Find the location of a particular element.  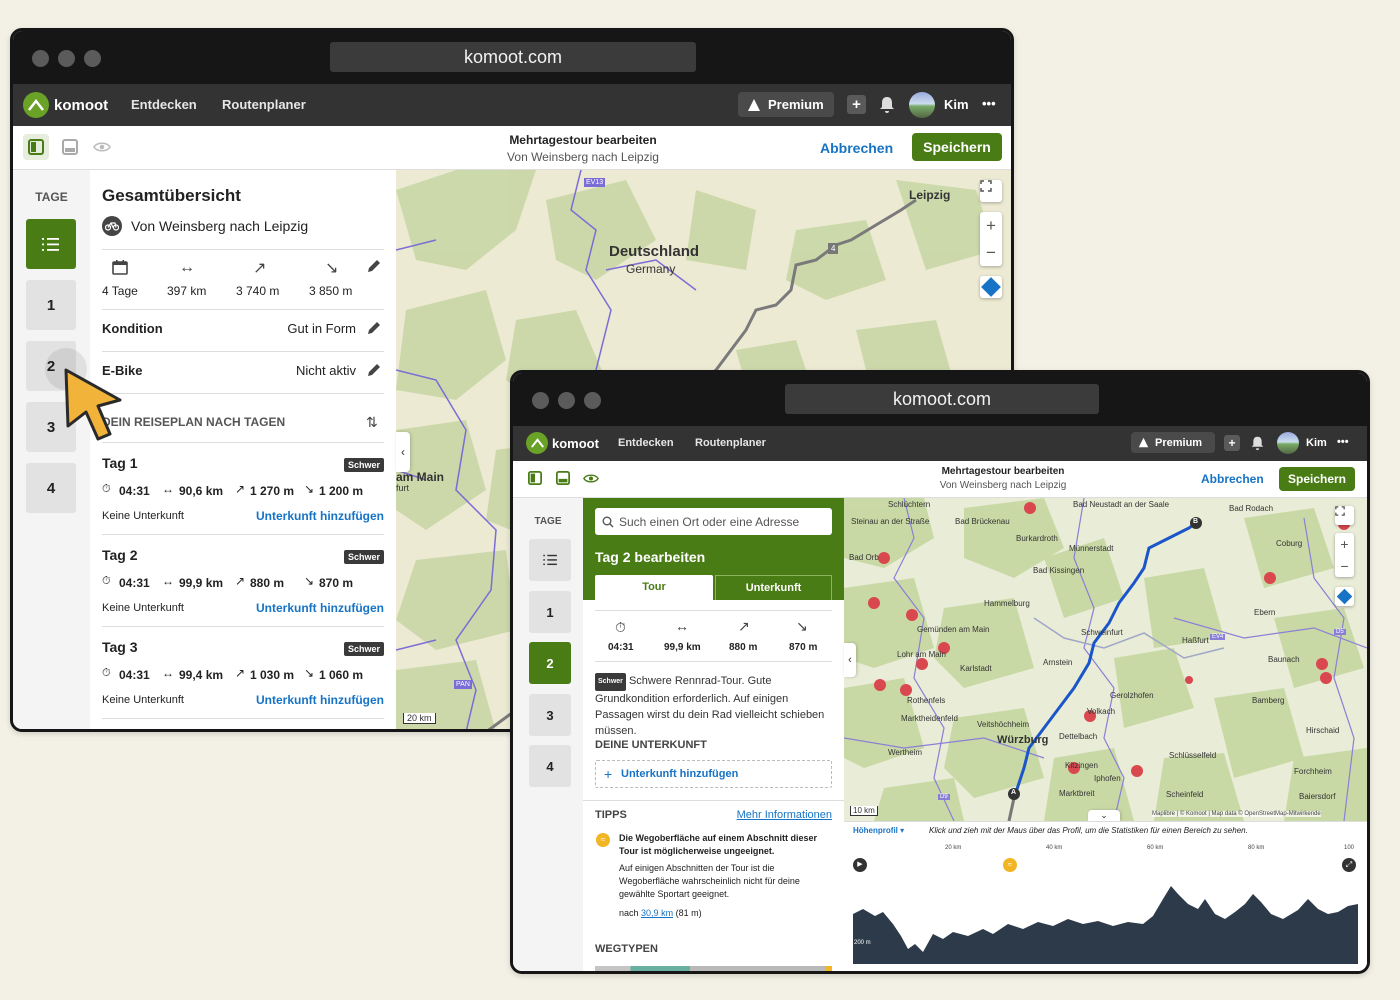

tab-tour: Tour is located at coordinates (654, 587).